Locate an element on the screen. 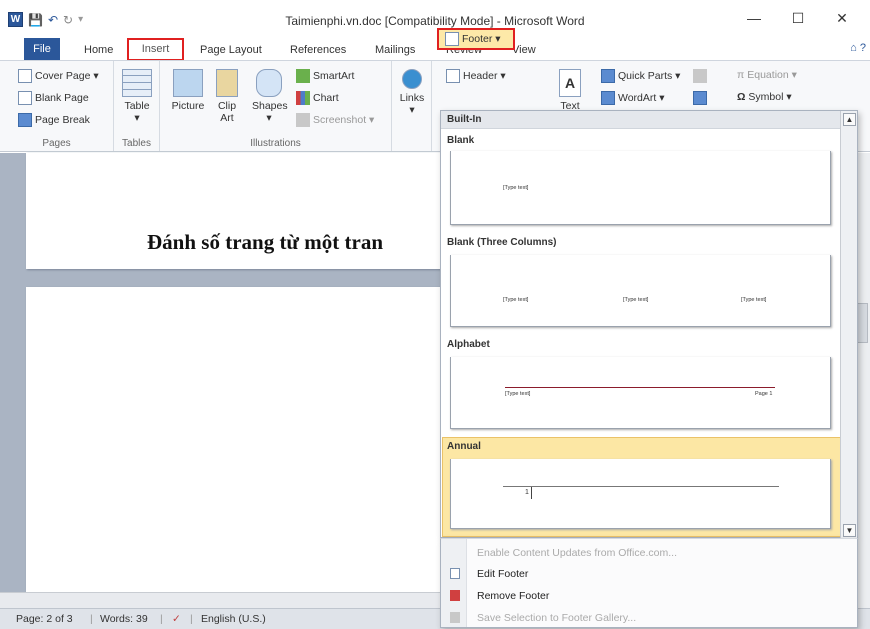 Image resolution: width=870 pixels, height=629 pixels. gallery-section-header: Built-In is located at coordinates (649, 120).